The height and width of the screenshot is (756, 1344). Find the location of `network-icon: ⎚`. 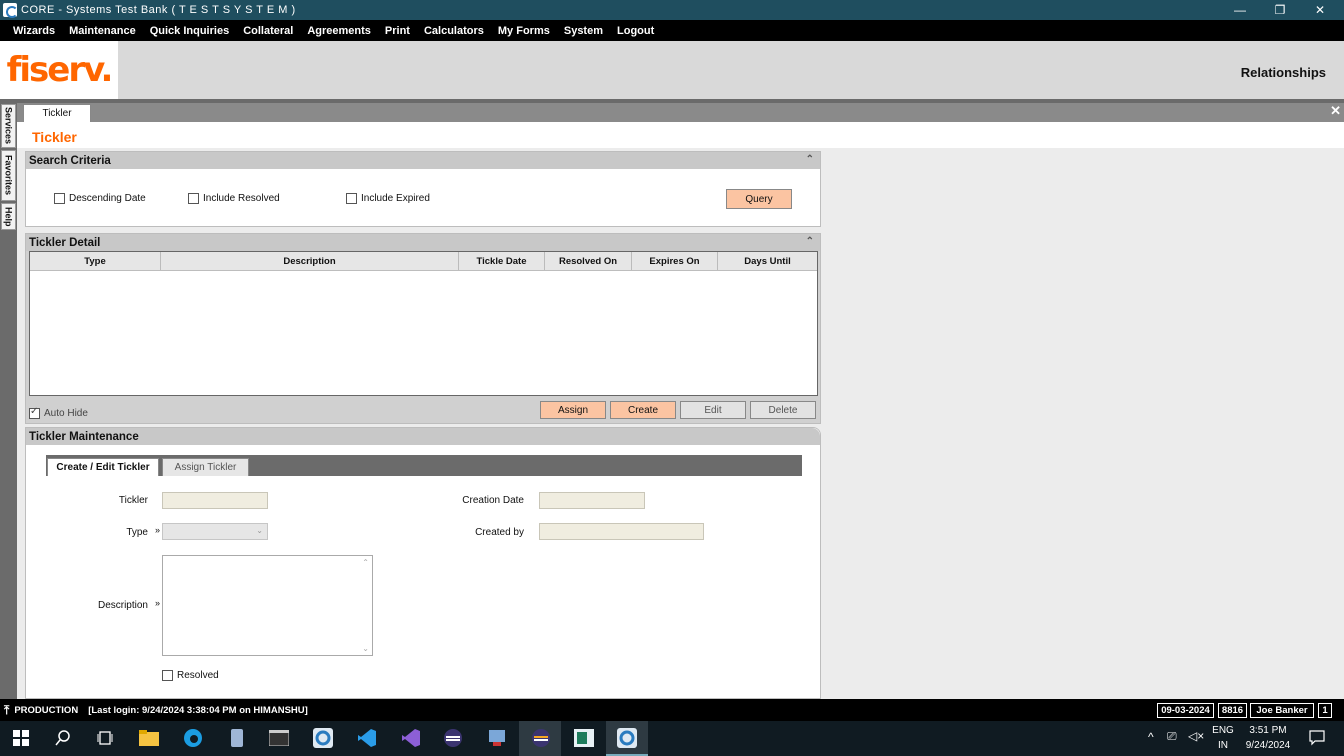

network-icon: ⎚ is located at coordinates (1172, 736).